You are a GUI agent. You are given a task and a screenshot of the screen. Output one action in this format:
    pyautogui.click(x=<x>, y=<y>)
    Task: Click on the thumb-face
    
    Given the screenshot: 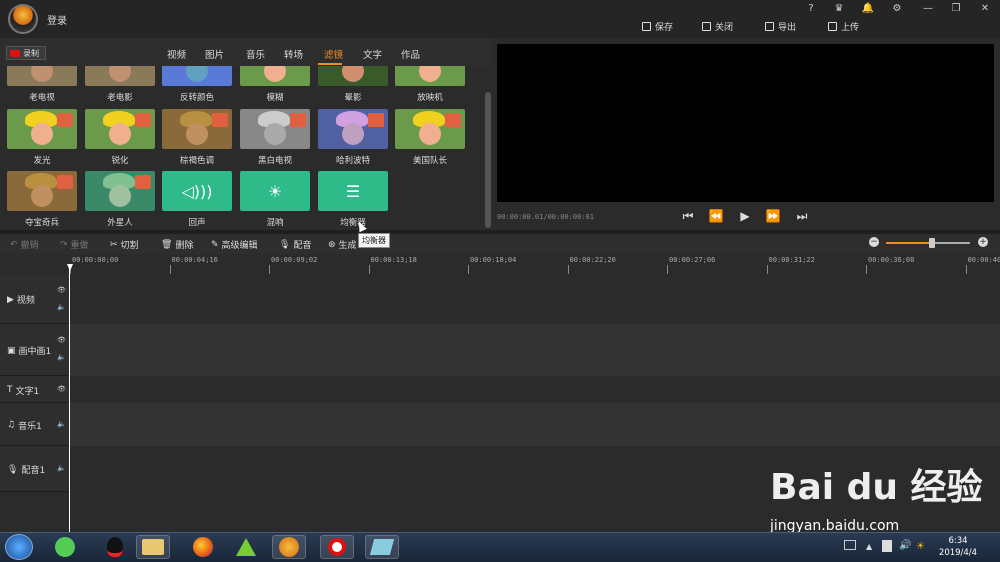 What is the action you would take?
    pyautogui.click(x=42, y=196)
    